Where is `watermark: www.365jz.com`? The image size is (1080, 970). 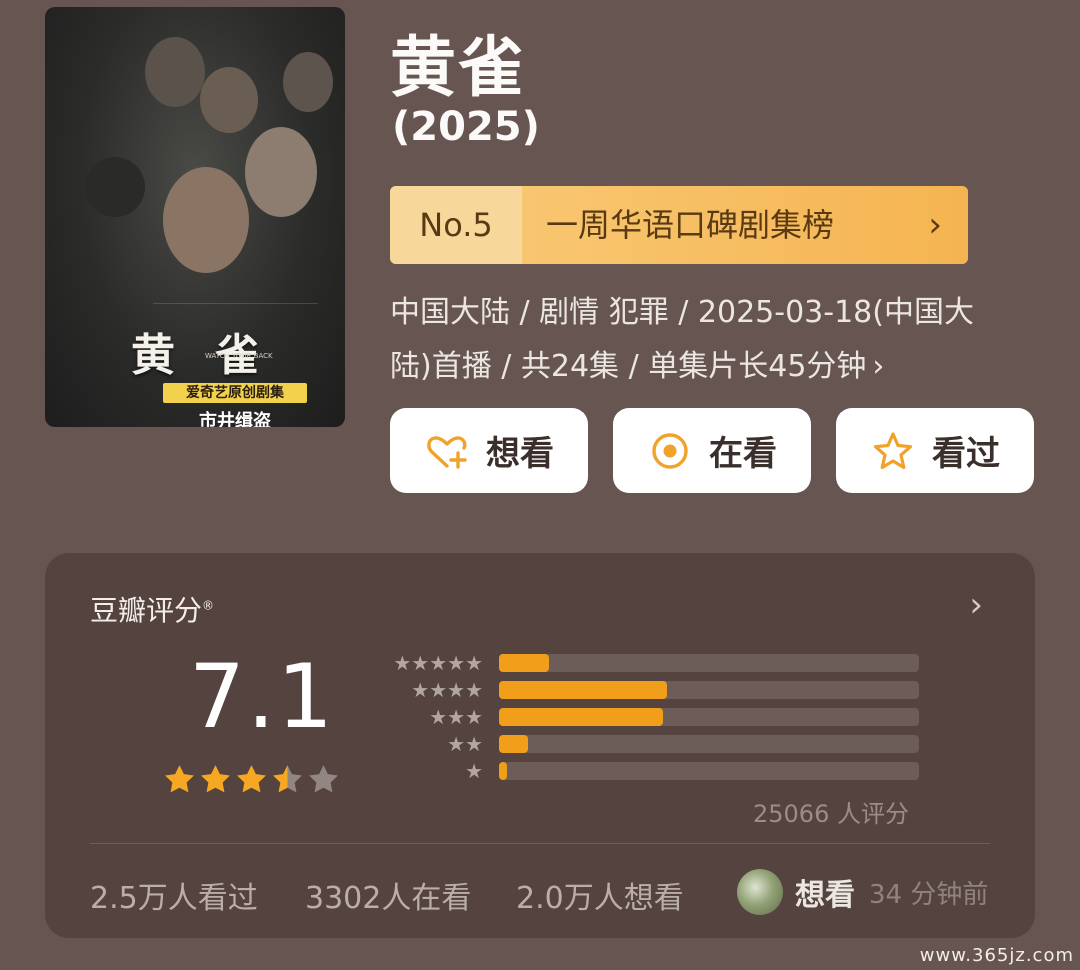 watermark: www.365jz.com is located at coordinates (996, 955).